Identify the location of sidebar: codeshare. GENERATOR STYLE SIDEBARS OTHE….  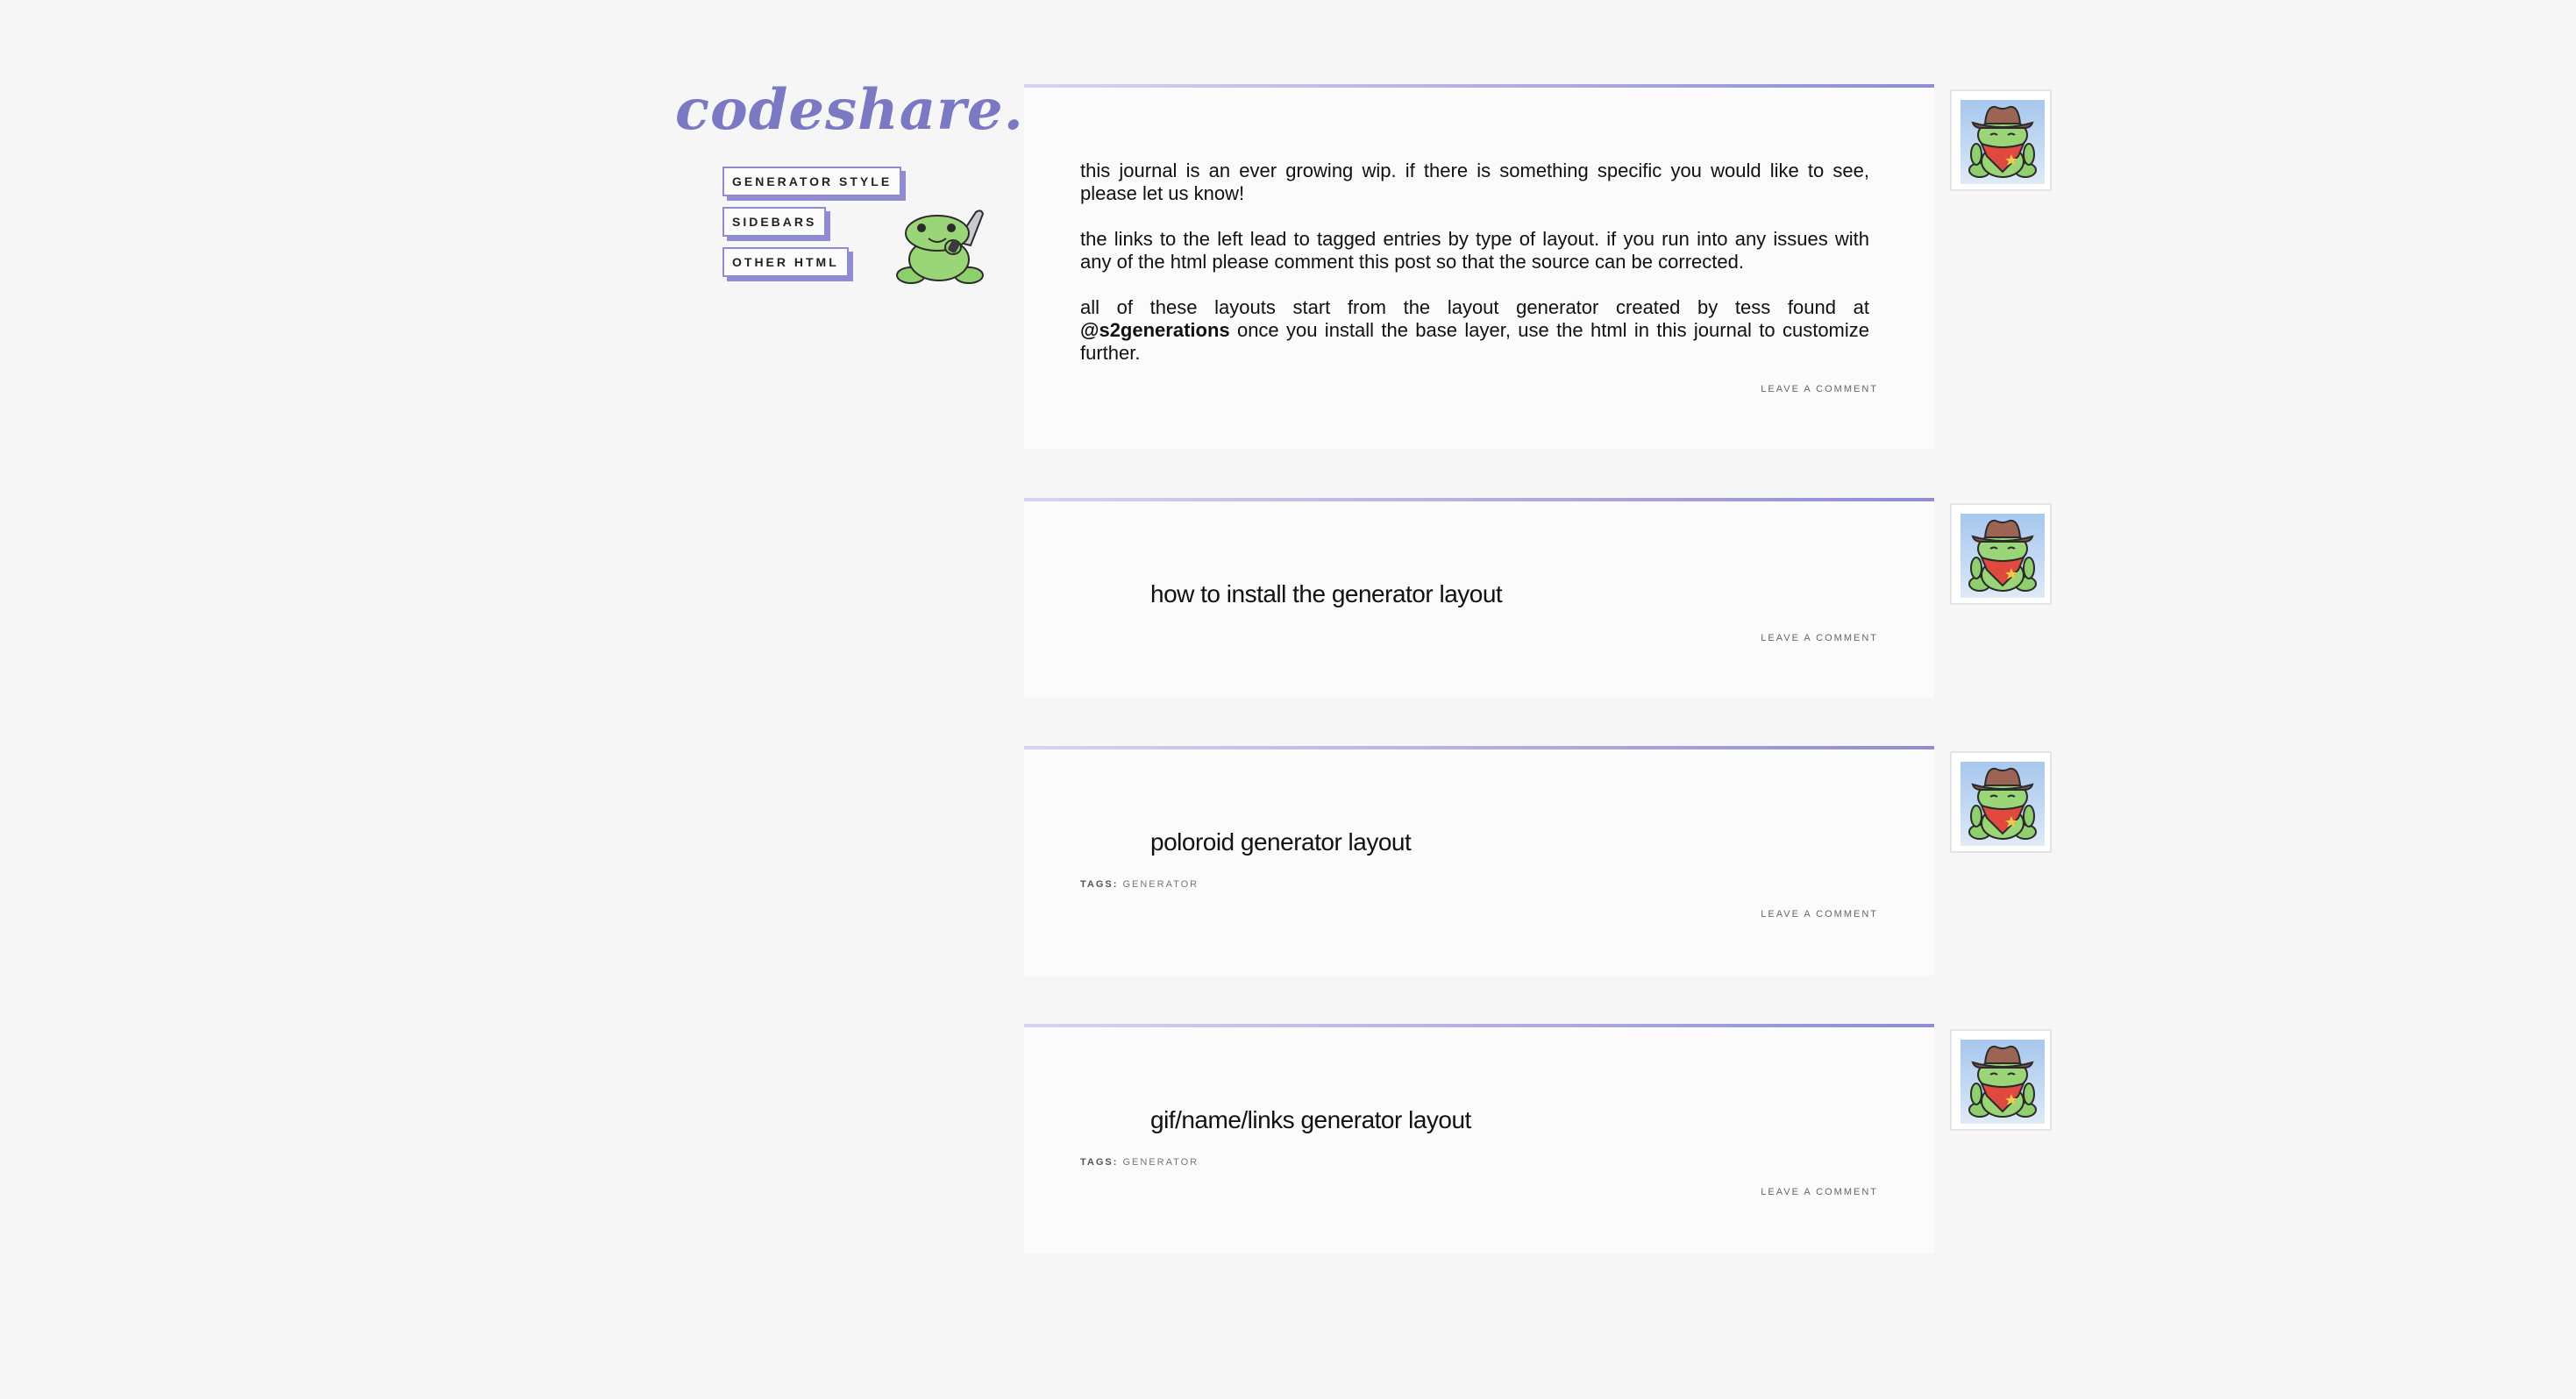
(849, 191).